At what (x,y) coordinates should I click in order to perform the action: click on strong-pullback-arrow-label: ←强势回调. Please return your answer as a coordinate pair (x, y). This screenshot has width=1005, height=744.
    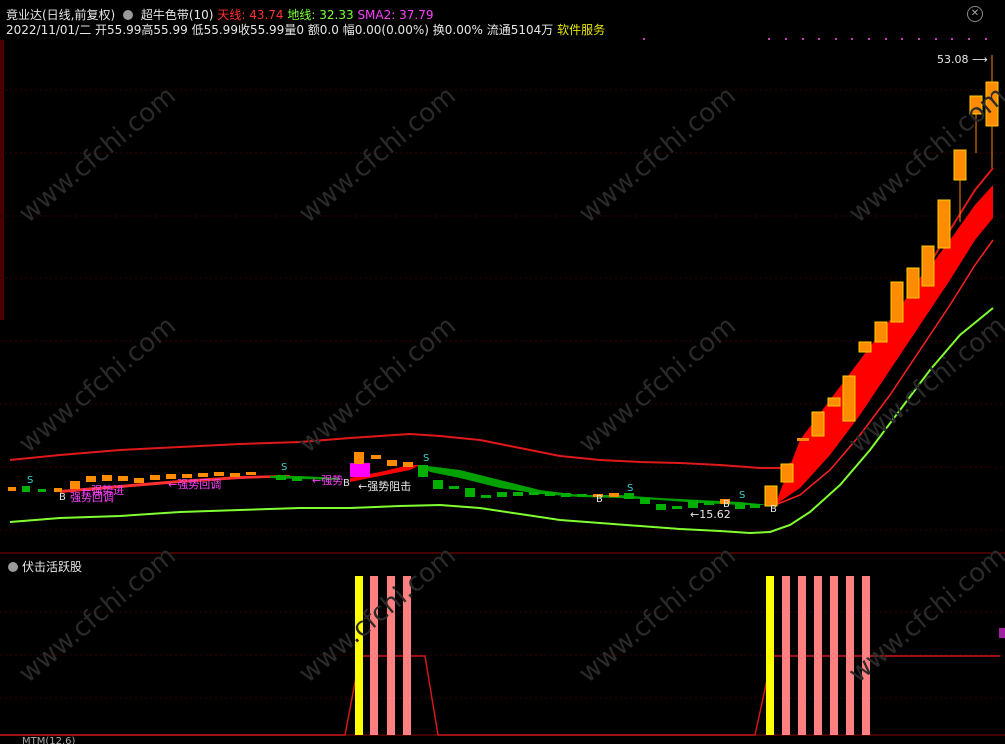
    Looking at the image, I should click on (195, 484).